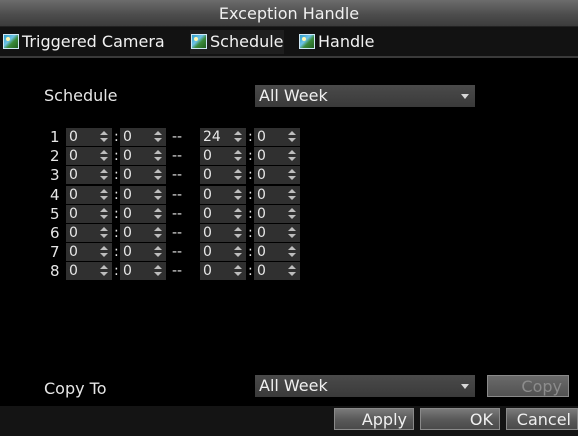 Image resolution: width=578 pixels, height=436 pixels. I want to click on window-title: Exception Handle, so click(289, 13).